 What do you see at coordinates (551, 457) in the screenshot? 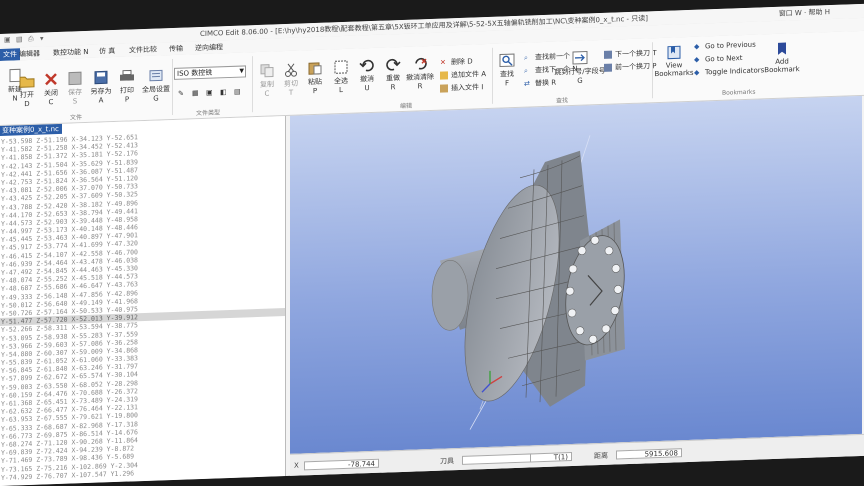
I see `tool-number-field: T(1)` at bounding box center [551, 457].